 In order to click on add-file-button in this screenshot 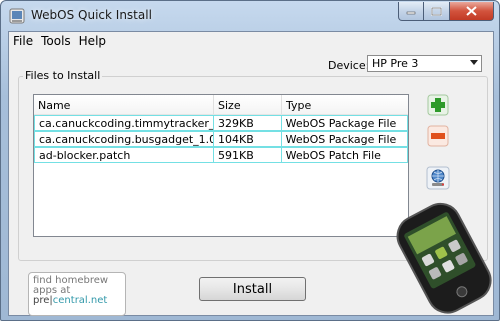, I will do `click(438, 105)`.